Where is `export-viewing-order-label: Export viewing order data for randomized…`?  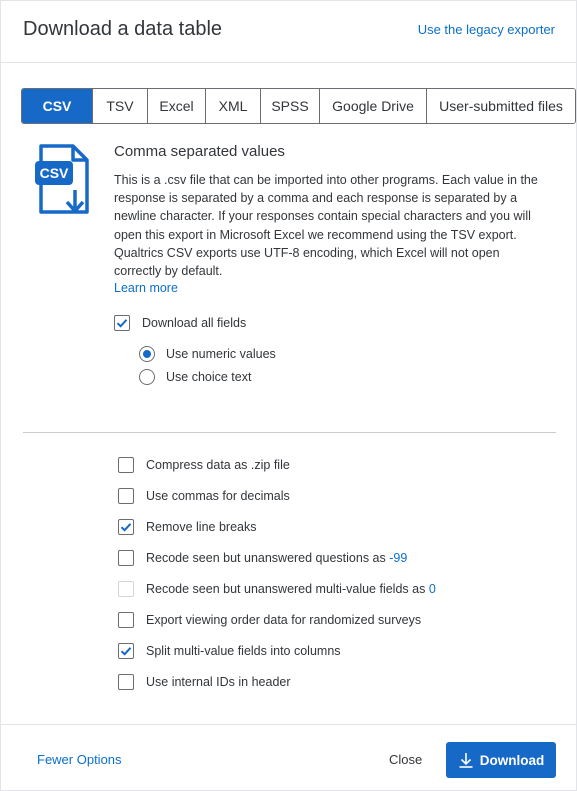 export-viewing-order-label: Export viewing order data for randomized… is located at coordinates (284, 620).